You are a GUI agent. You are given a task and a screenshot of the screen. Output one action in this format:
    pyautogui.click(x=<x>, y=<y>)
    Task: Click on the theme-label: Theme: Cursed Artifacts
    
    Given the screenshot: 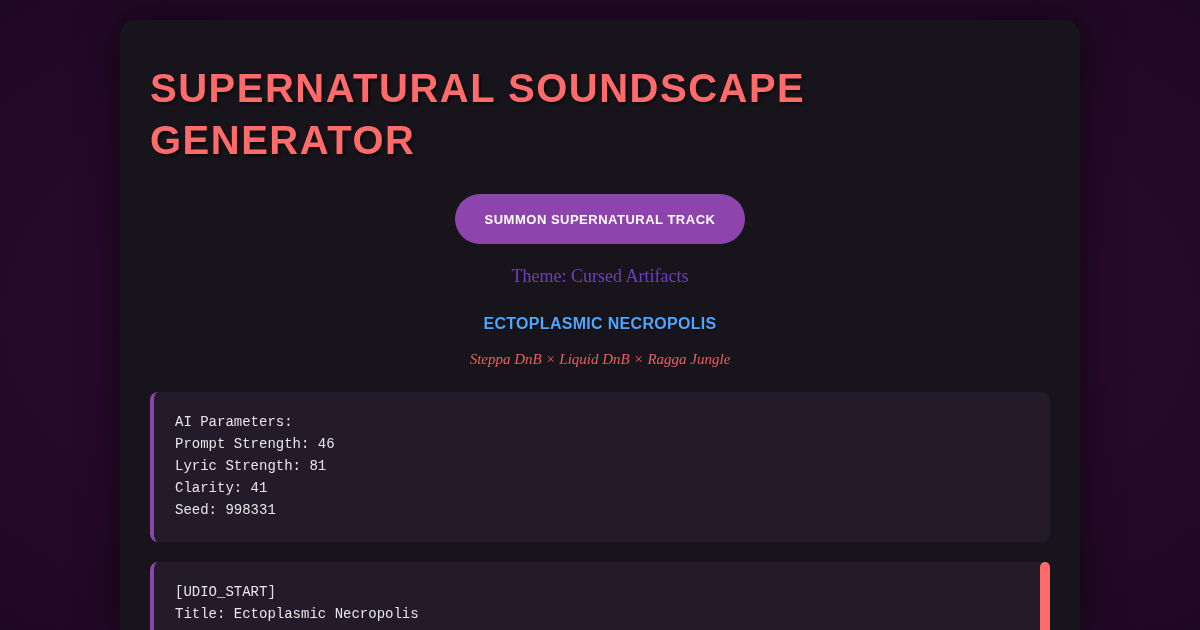 What is the action you would take?
    pyautogui.click(x=600, y=276)
    